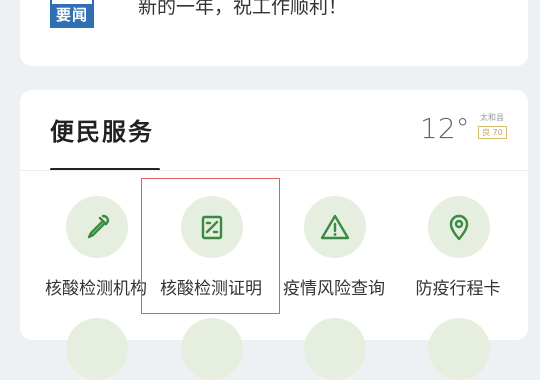 The image size is (540, 380). What do you see at coordinates (492, 117) in the screenshot?
I see `weather-city: 太和县` at bounding box center [492, 117].